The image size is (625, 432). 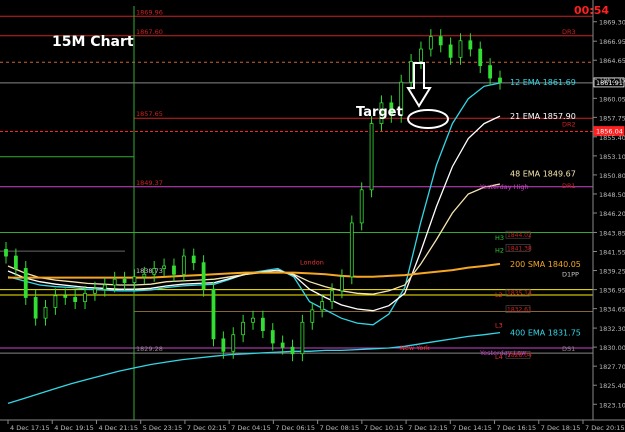 What do you see at coordinates (499, 326) in the screenshot?
I see `camarilla-label: L3` at bounding box center [499, 326].